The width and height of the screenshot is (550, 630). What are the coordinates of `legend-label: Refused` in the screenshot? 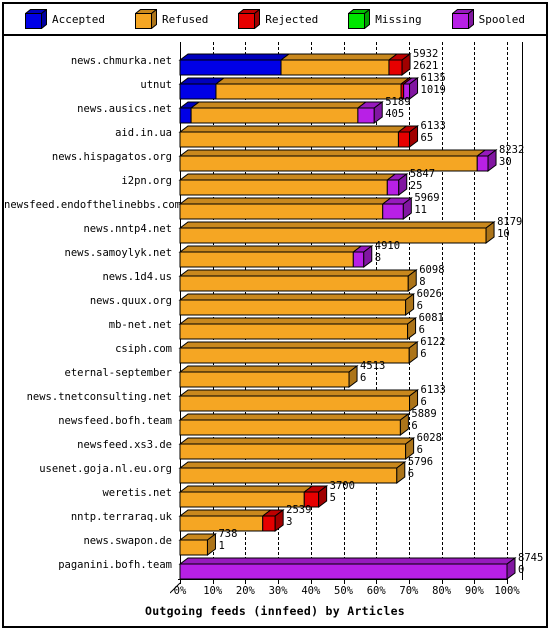 It's located at (185, 19).